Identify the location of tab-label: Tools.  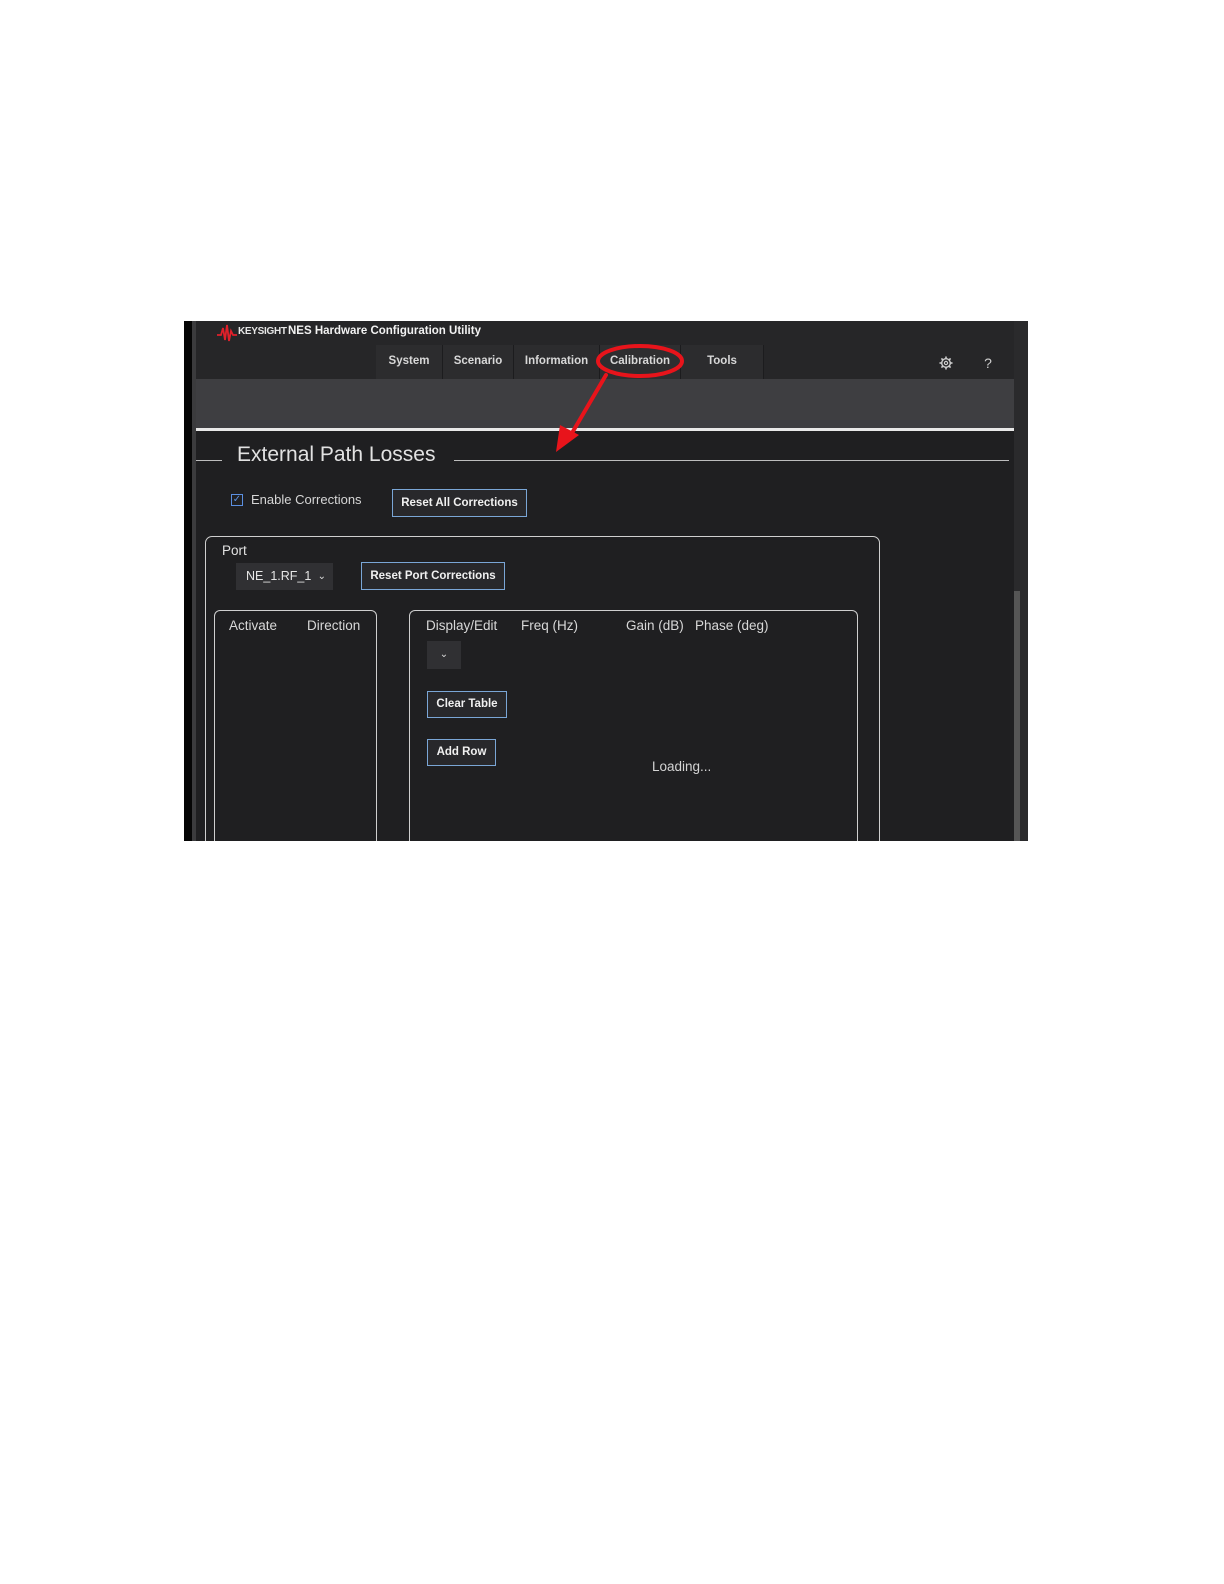
(722, 361).